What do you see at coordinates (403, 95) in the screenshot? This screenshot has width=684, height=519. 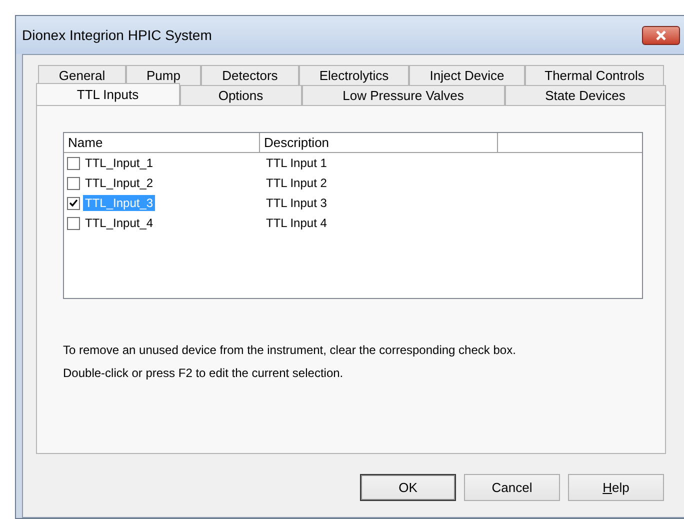 I see `tab: Low Pressure Valves` at bounding box center [403, 95].